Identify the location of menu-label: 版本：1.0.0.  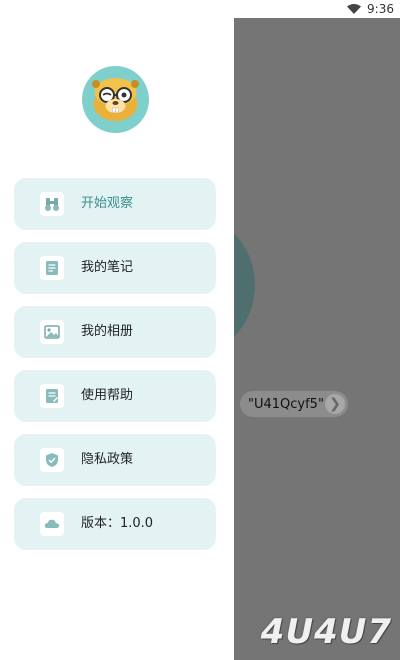
(117, 523).